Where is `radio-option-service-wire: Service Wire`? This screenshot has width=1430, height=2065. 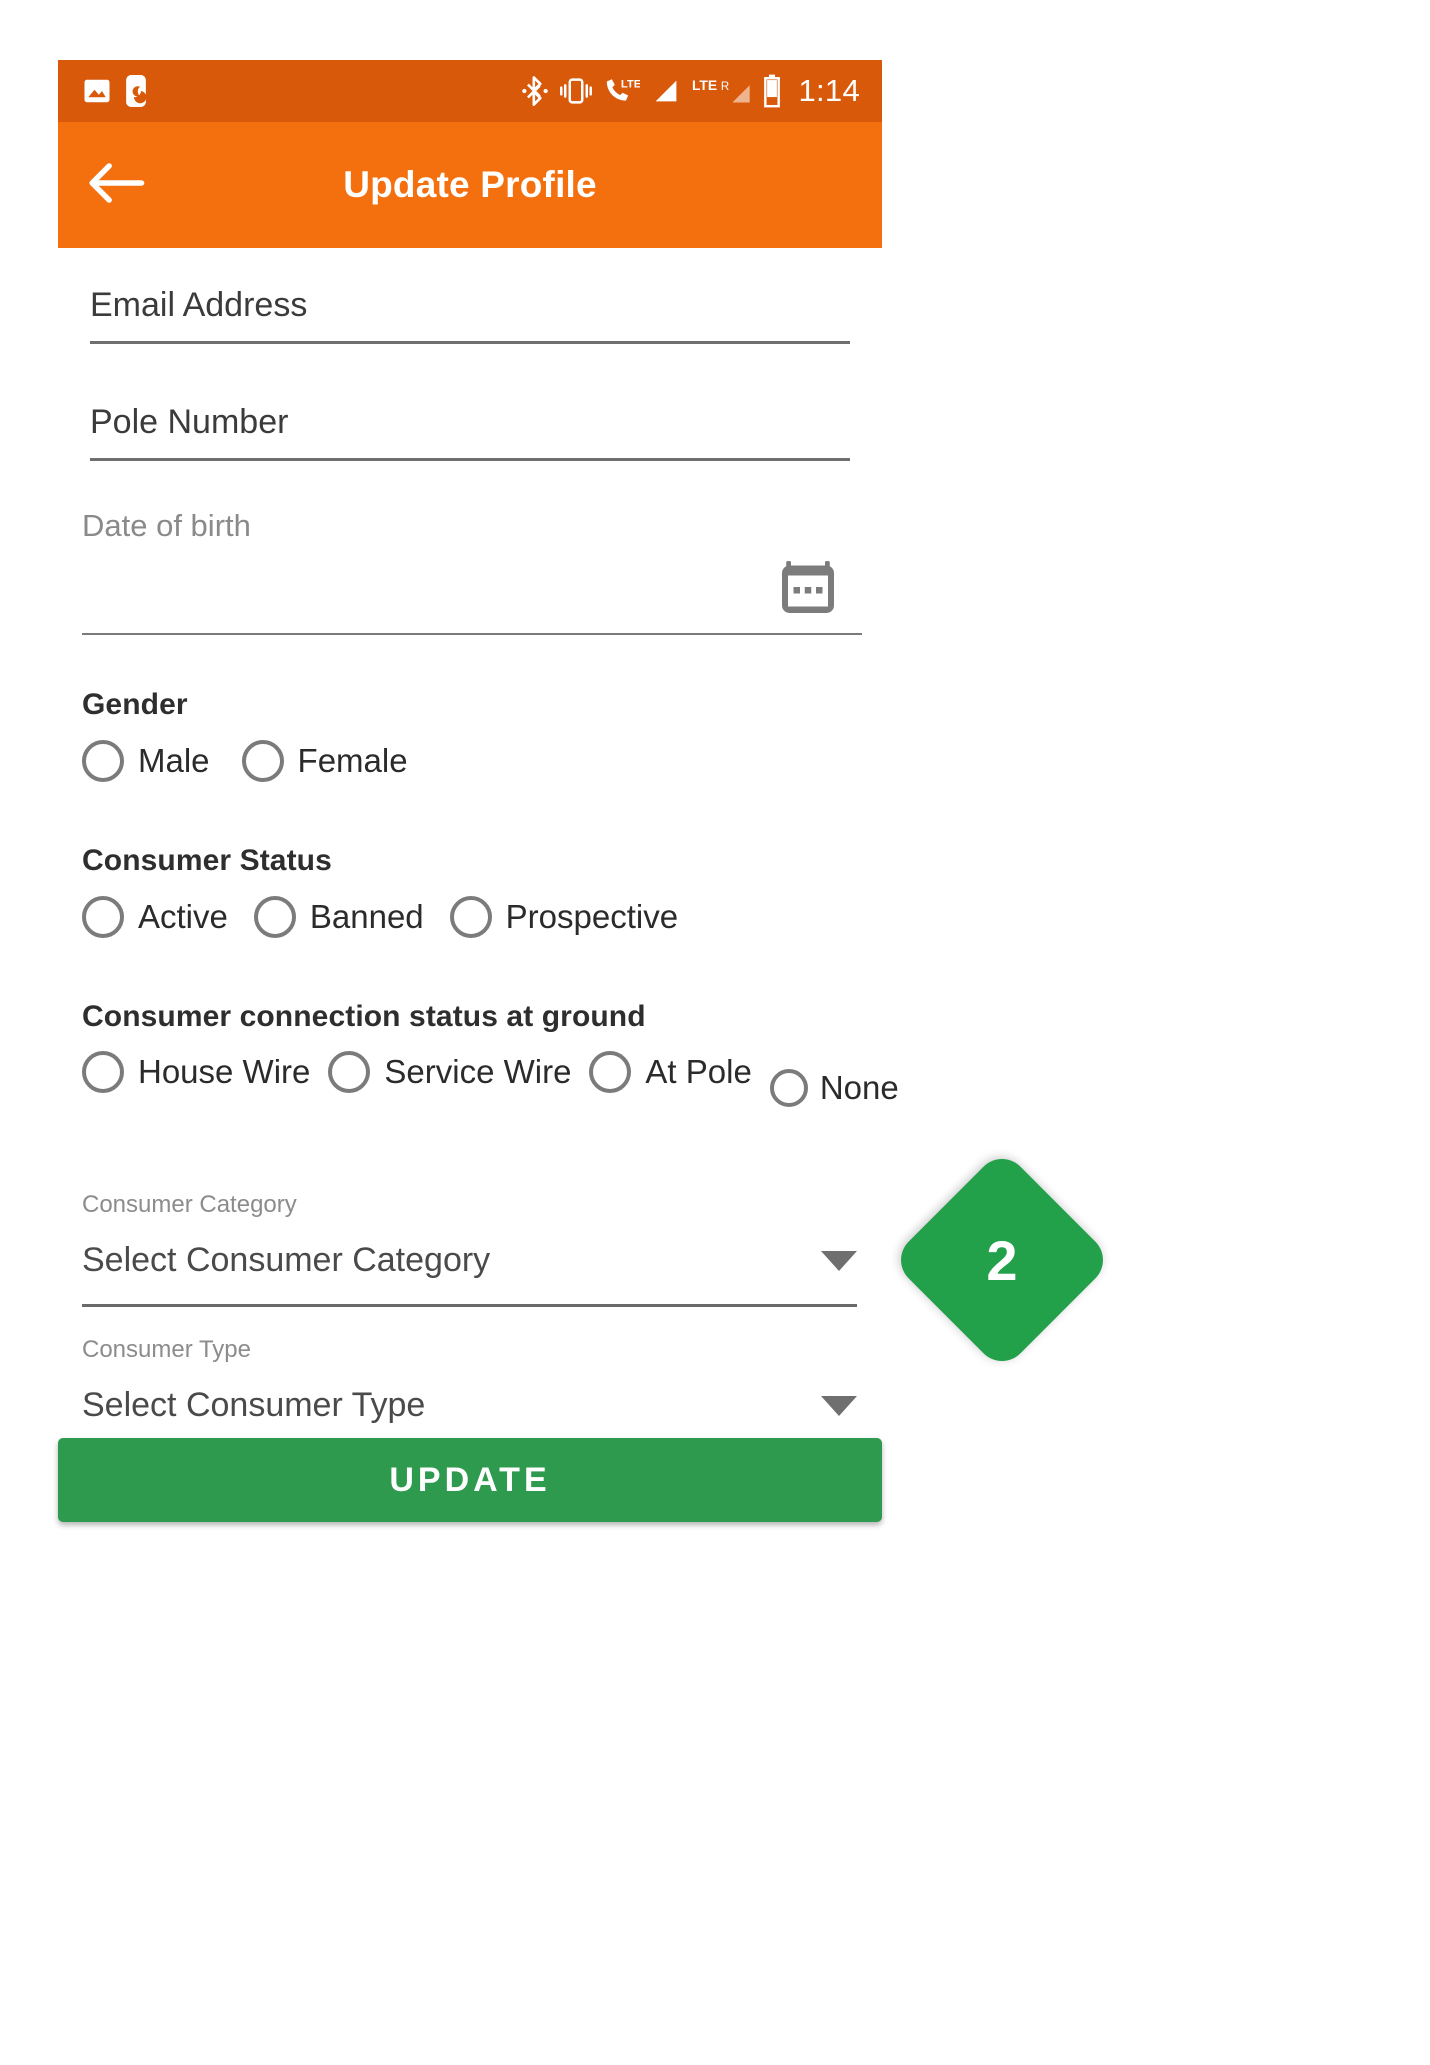
radio-option-service-wire: Service Wire is located at coordinates (449, 1072).